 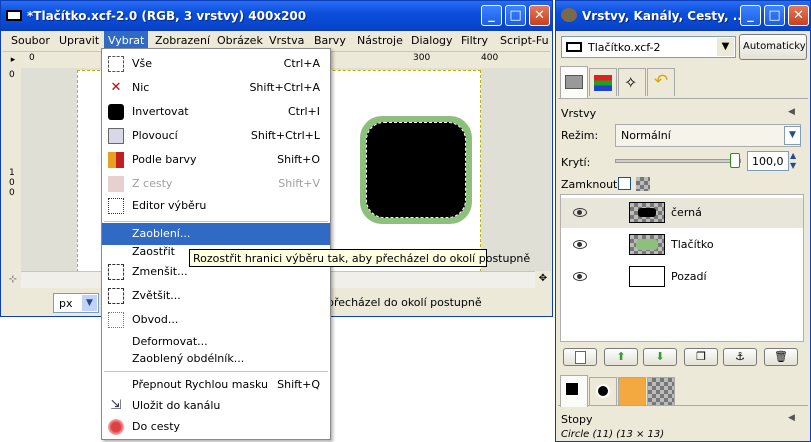 I want to click on channels-icon, so click(x=603, y=83).